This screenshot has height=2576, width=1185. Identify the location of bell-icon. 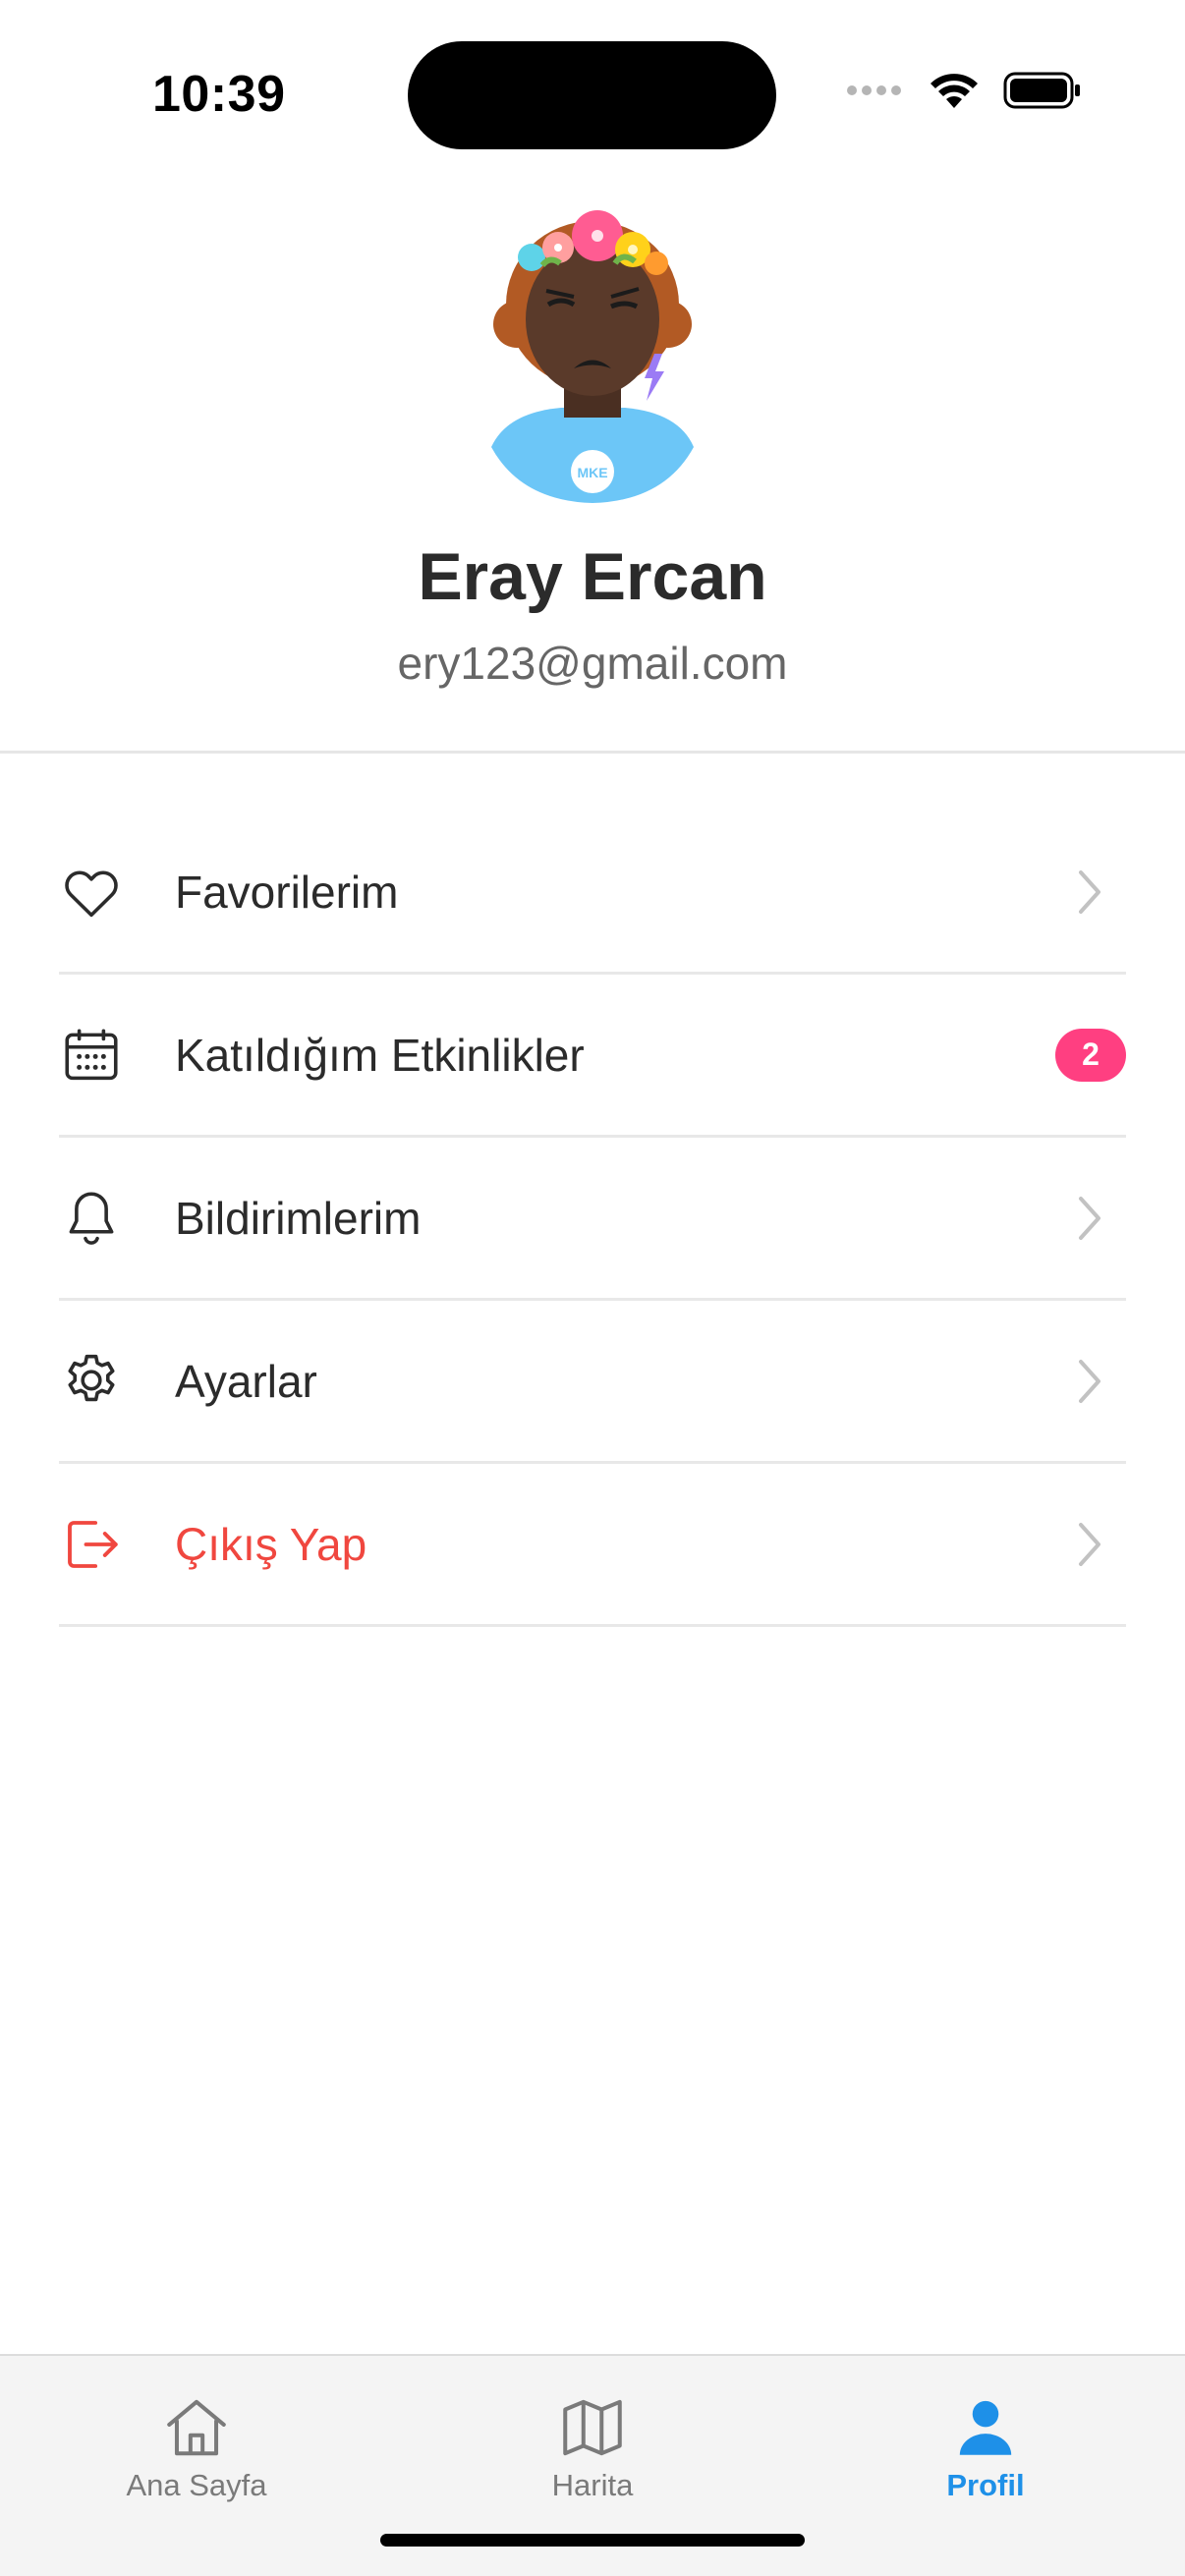
(92, 1218).